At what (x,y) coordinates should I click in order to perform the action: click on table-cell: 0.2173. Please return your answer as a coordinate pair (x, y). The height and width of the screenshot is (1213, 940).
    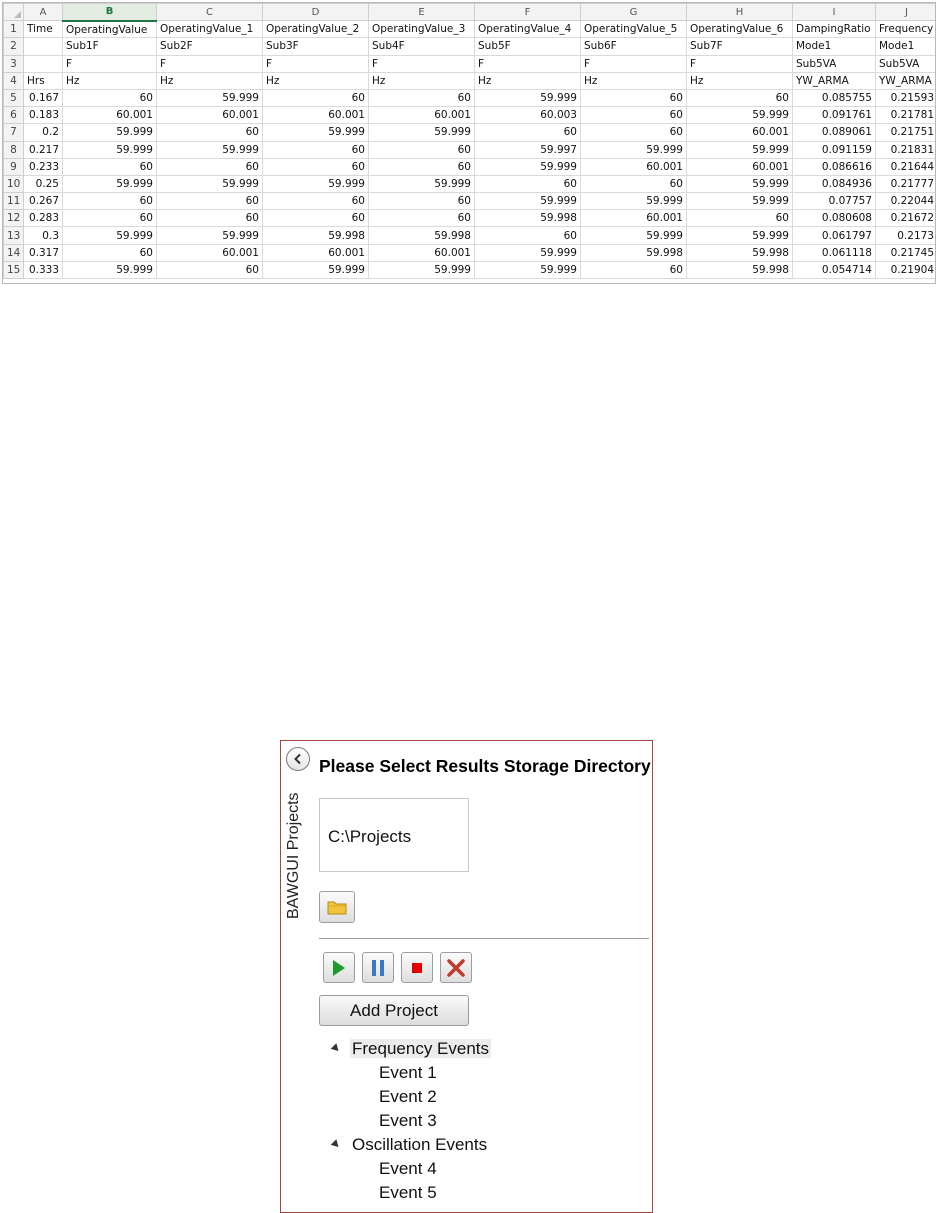
    Looking at the image, I should click on (905, 235).